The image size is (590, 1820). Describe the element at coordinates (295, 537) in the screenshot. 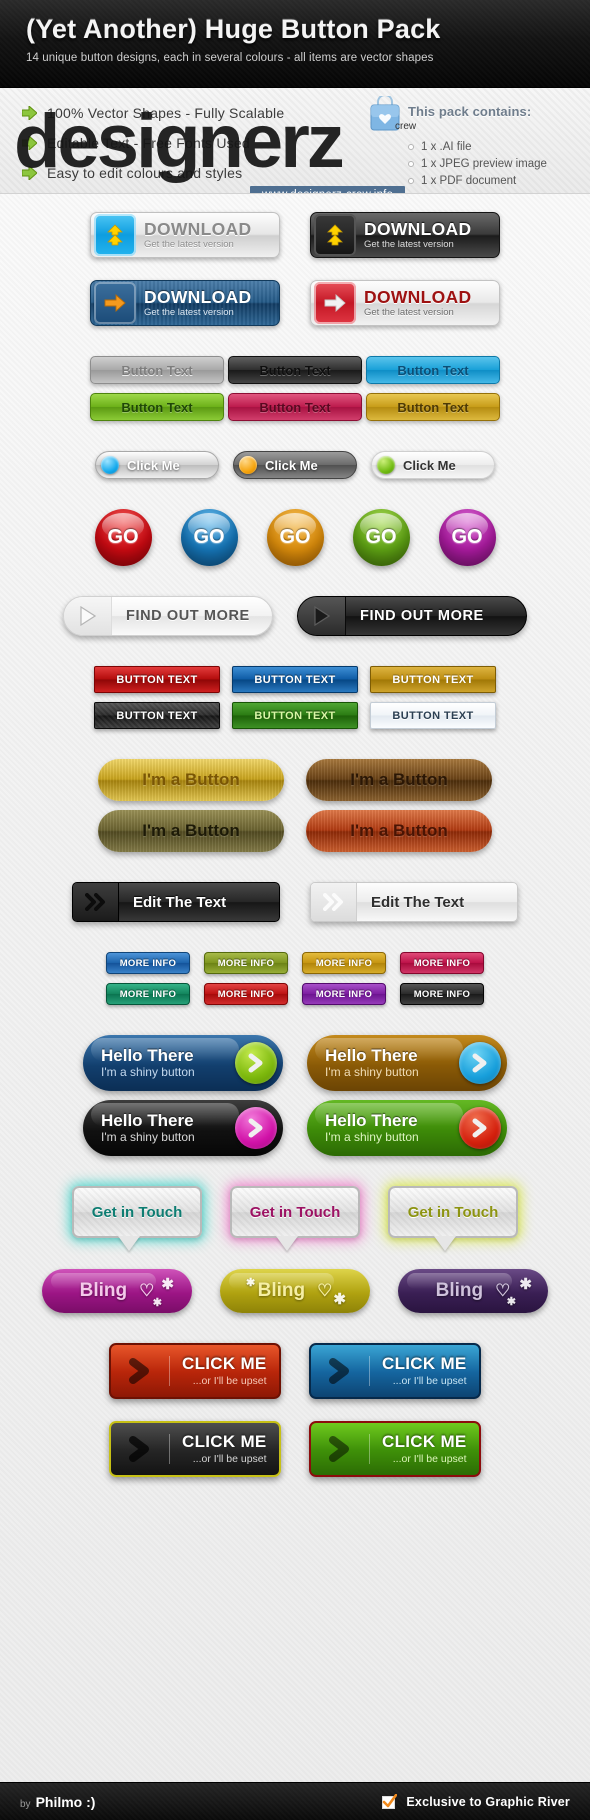

I see `go-button-orange: GO` at that location.